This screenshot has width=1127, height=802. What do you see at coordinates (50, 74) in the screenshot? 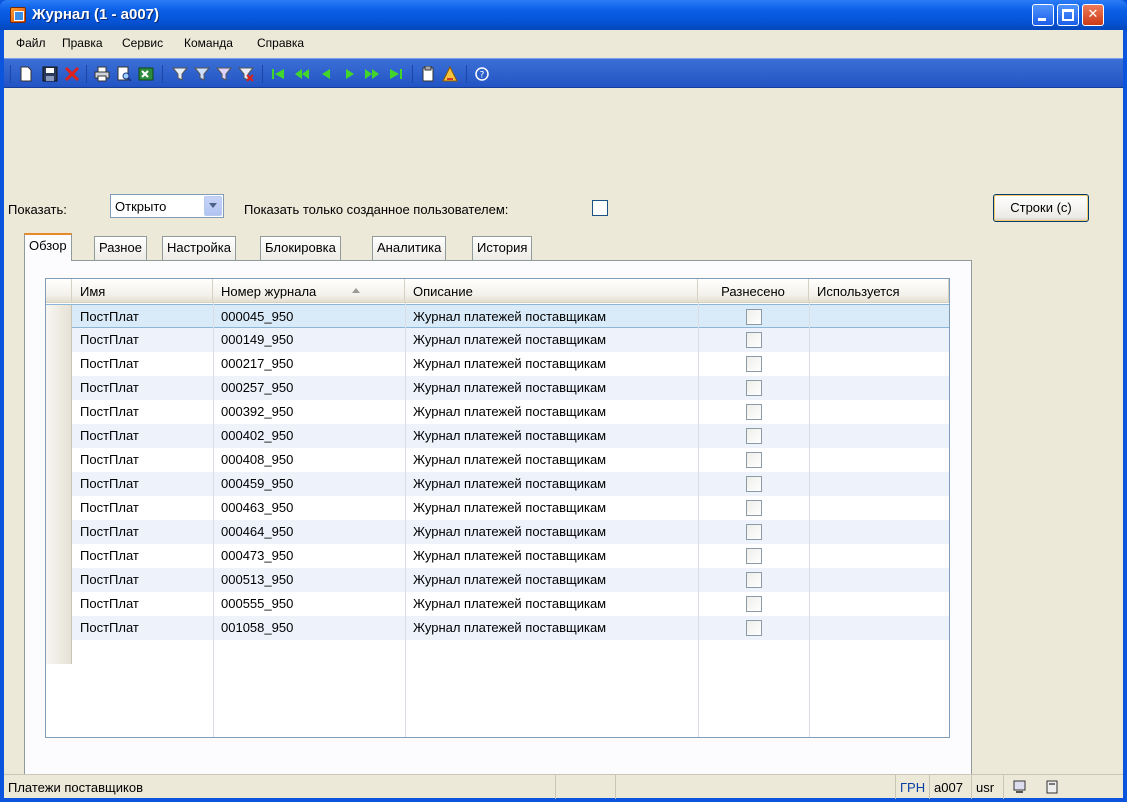
I see `save-icon` at bounding box center [50, 74].